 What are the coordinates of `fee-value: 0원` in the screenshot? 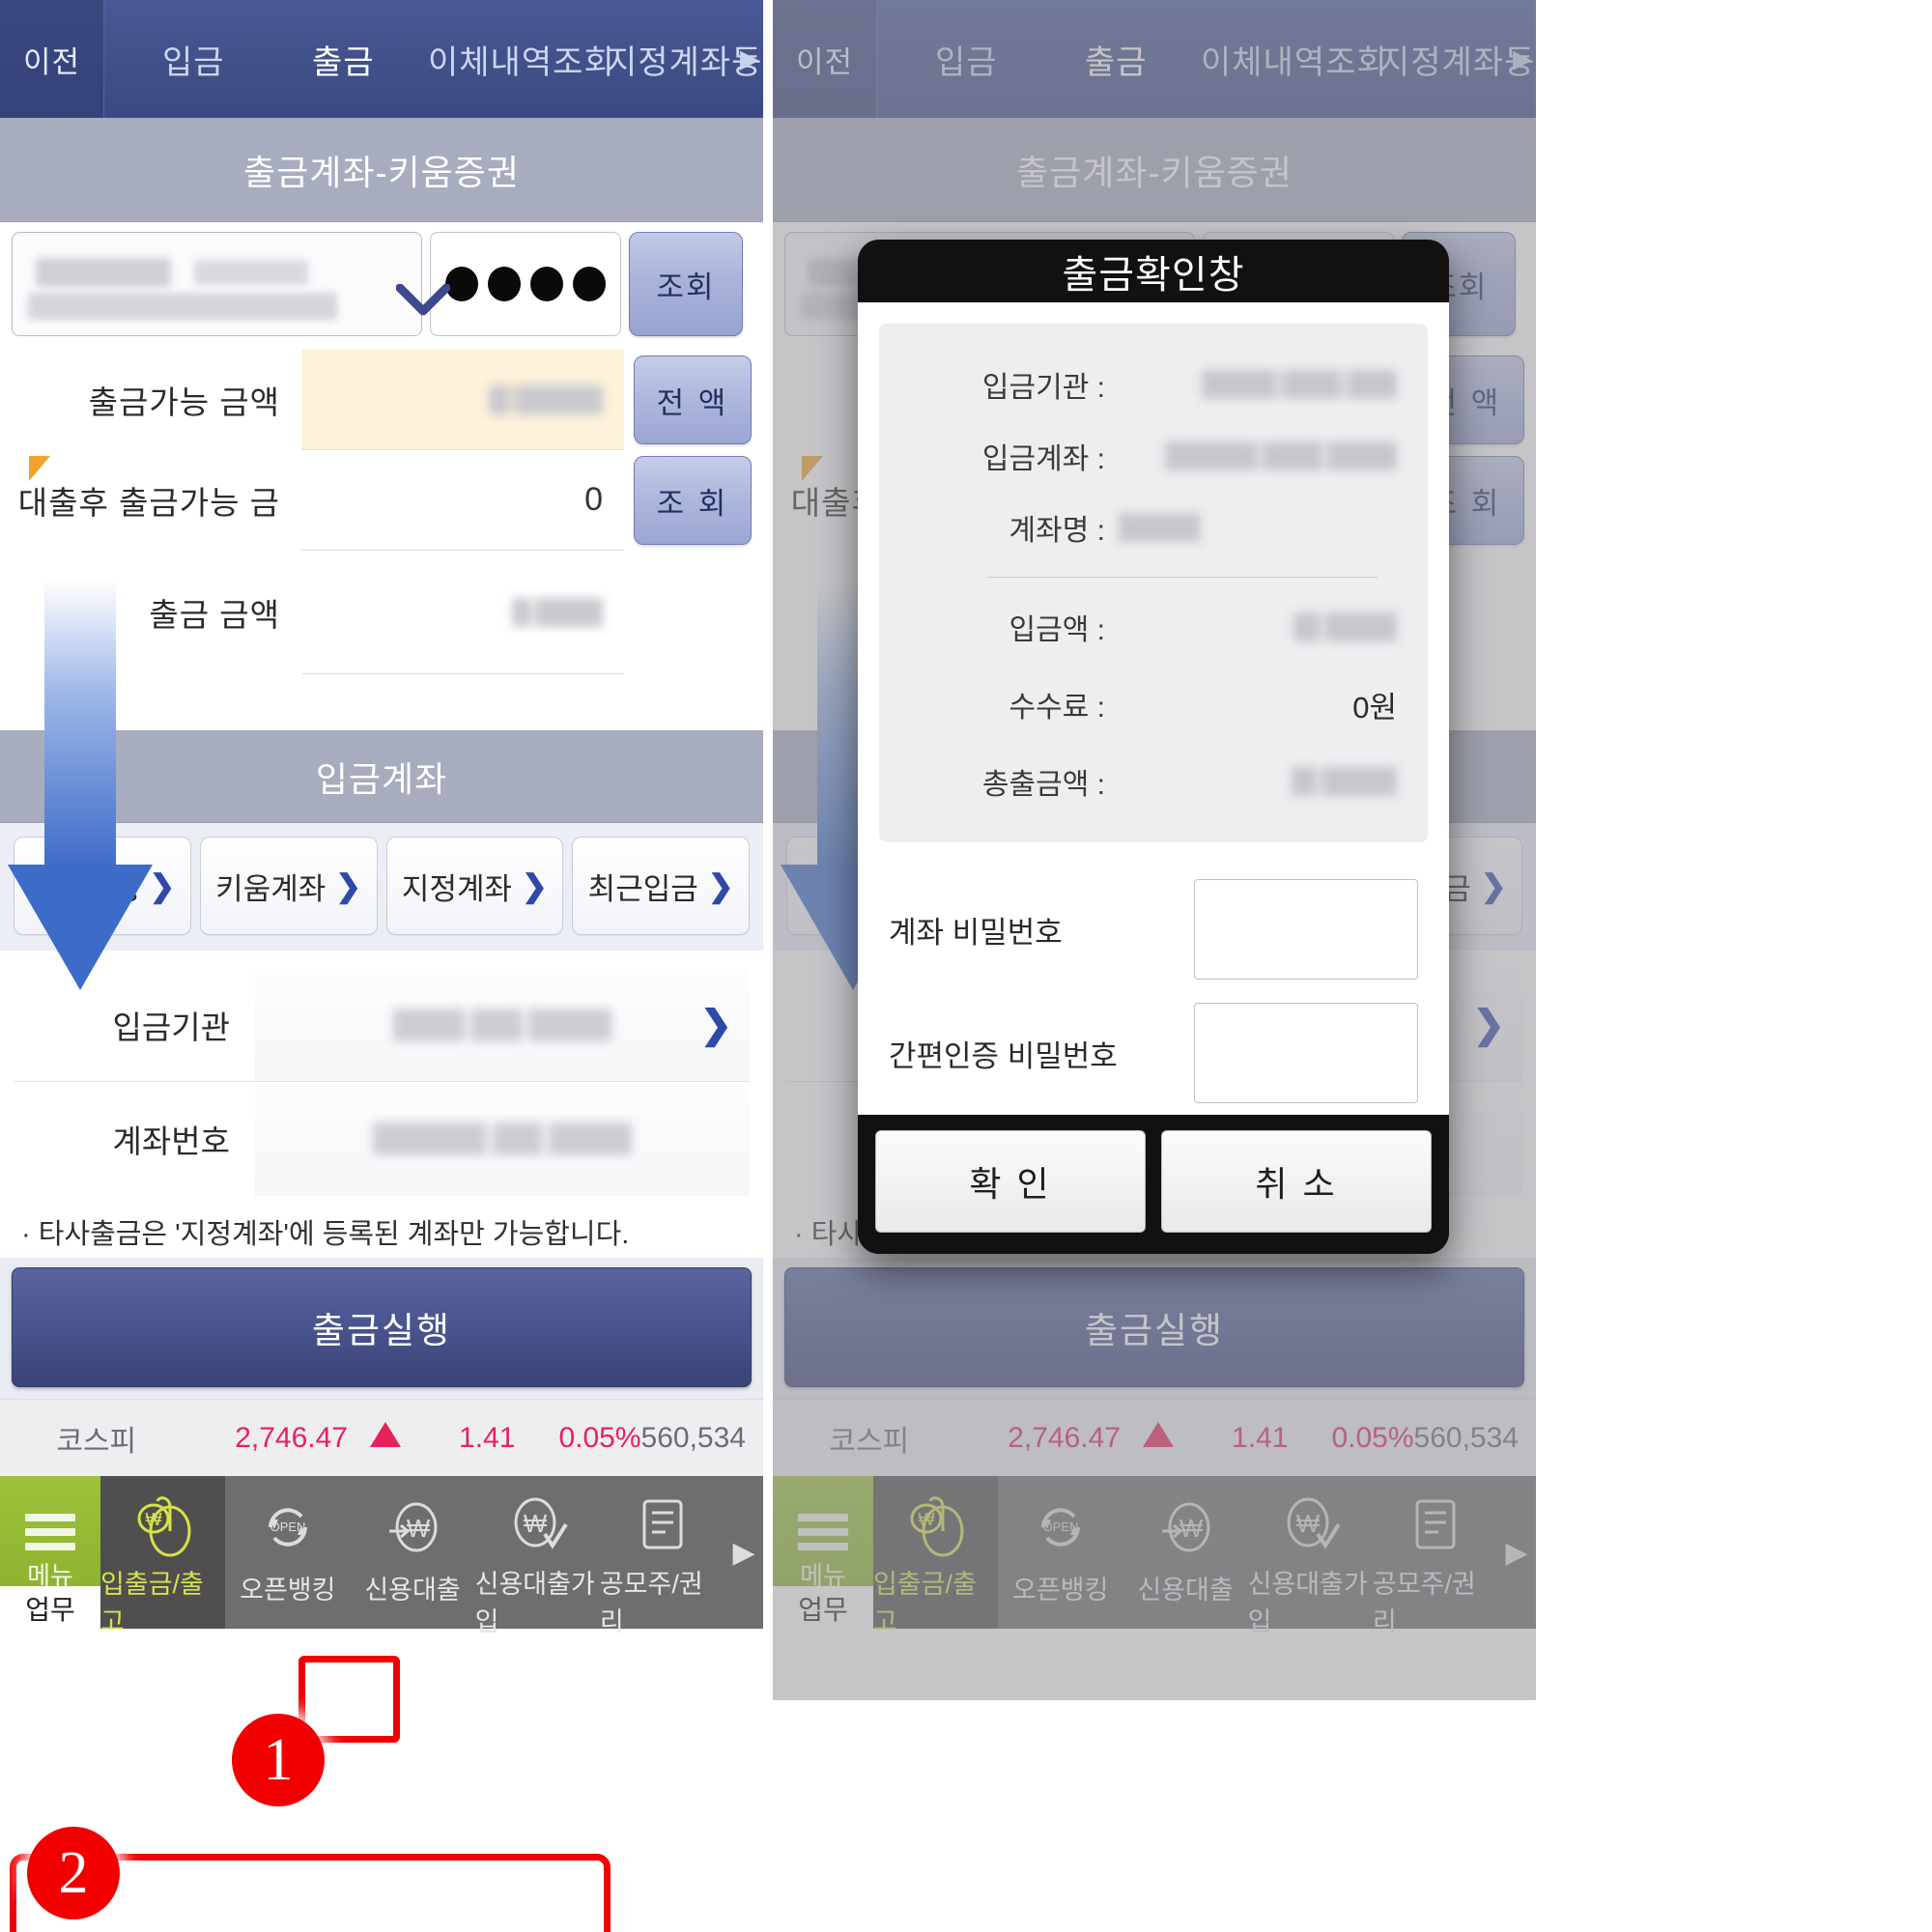 It's located at (1374, 707).